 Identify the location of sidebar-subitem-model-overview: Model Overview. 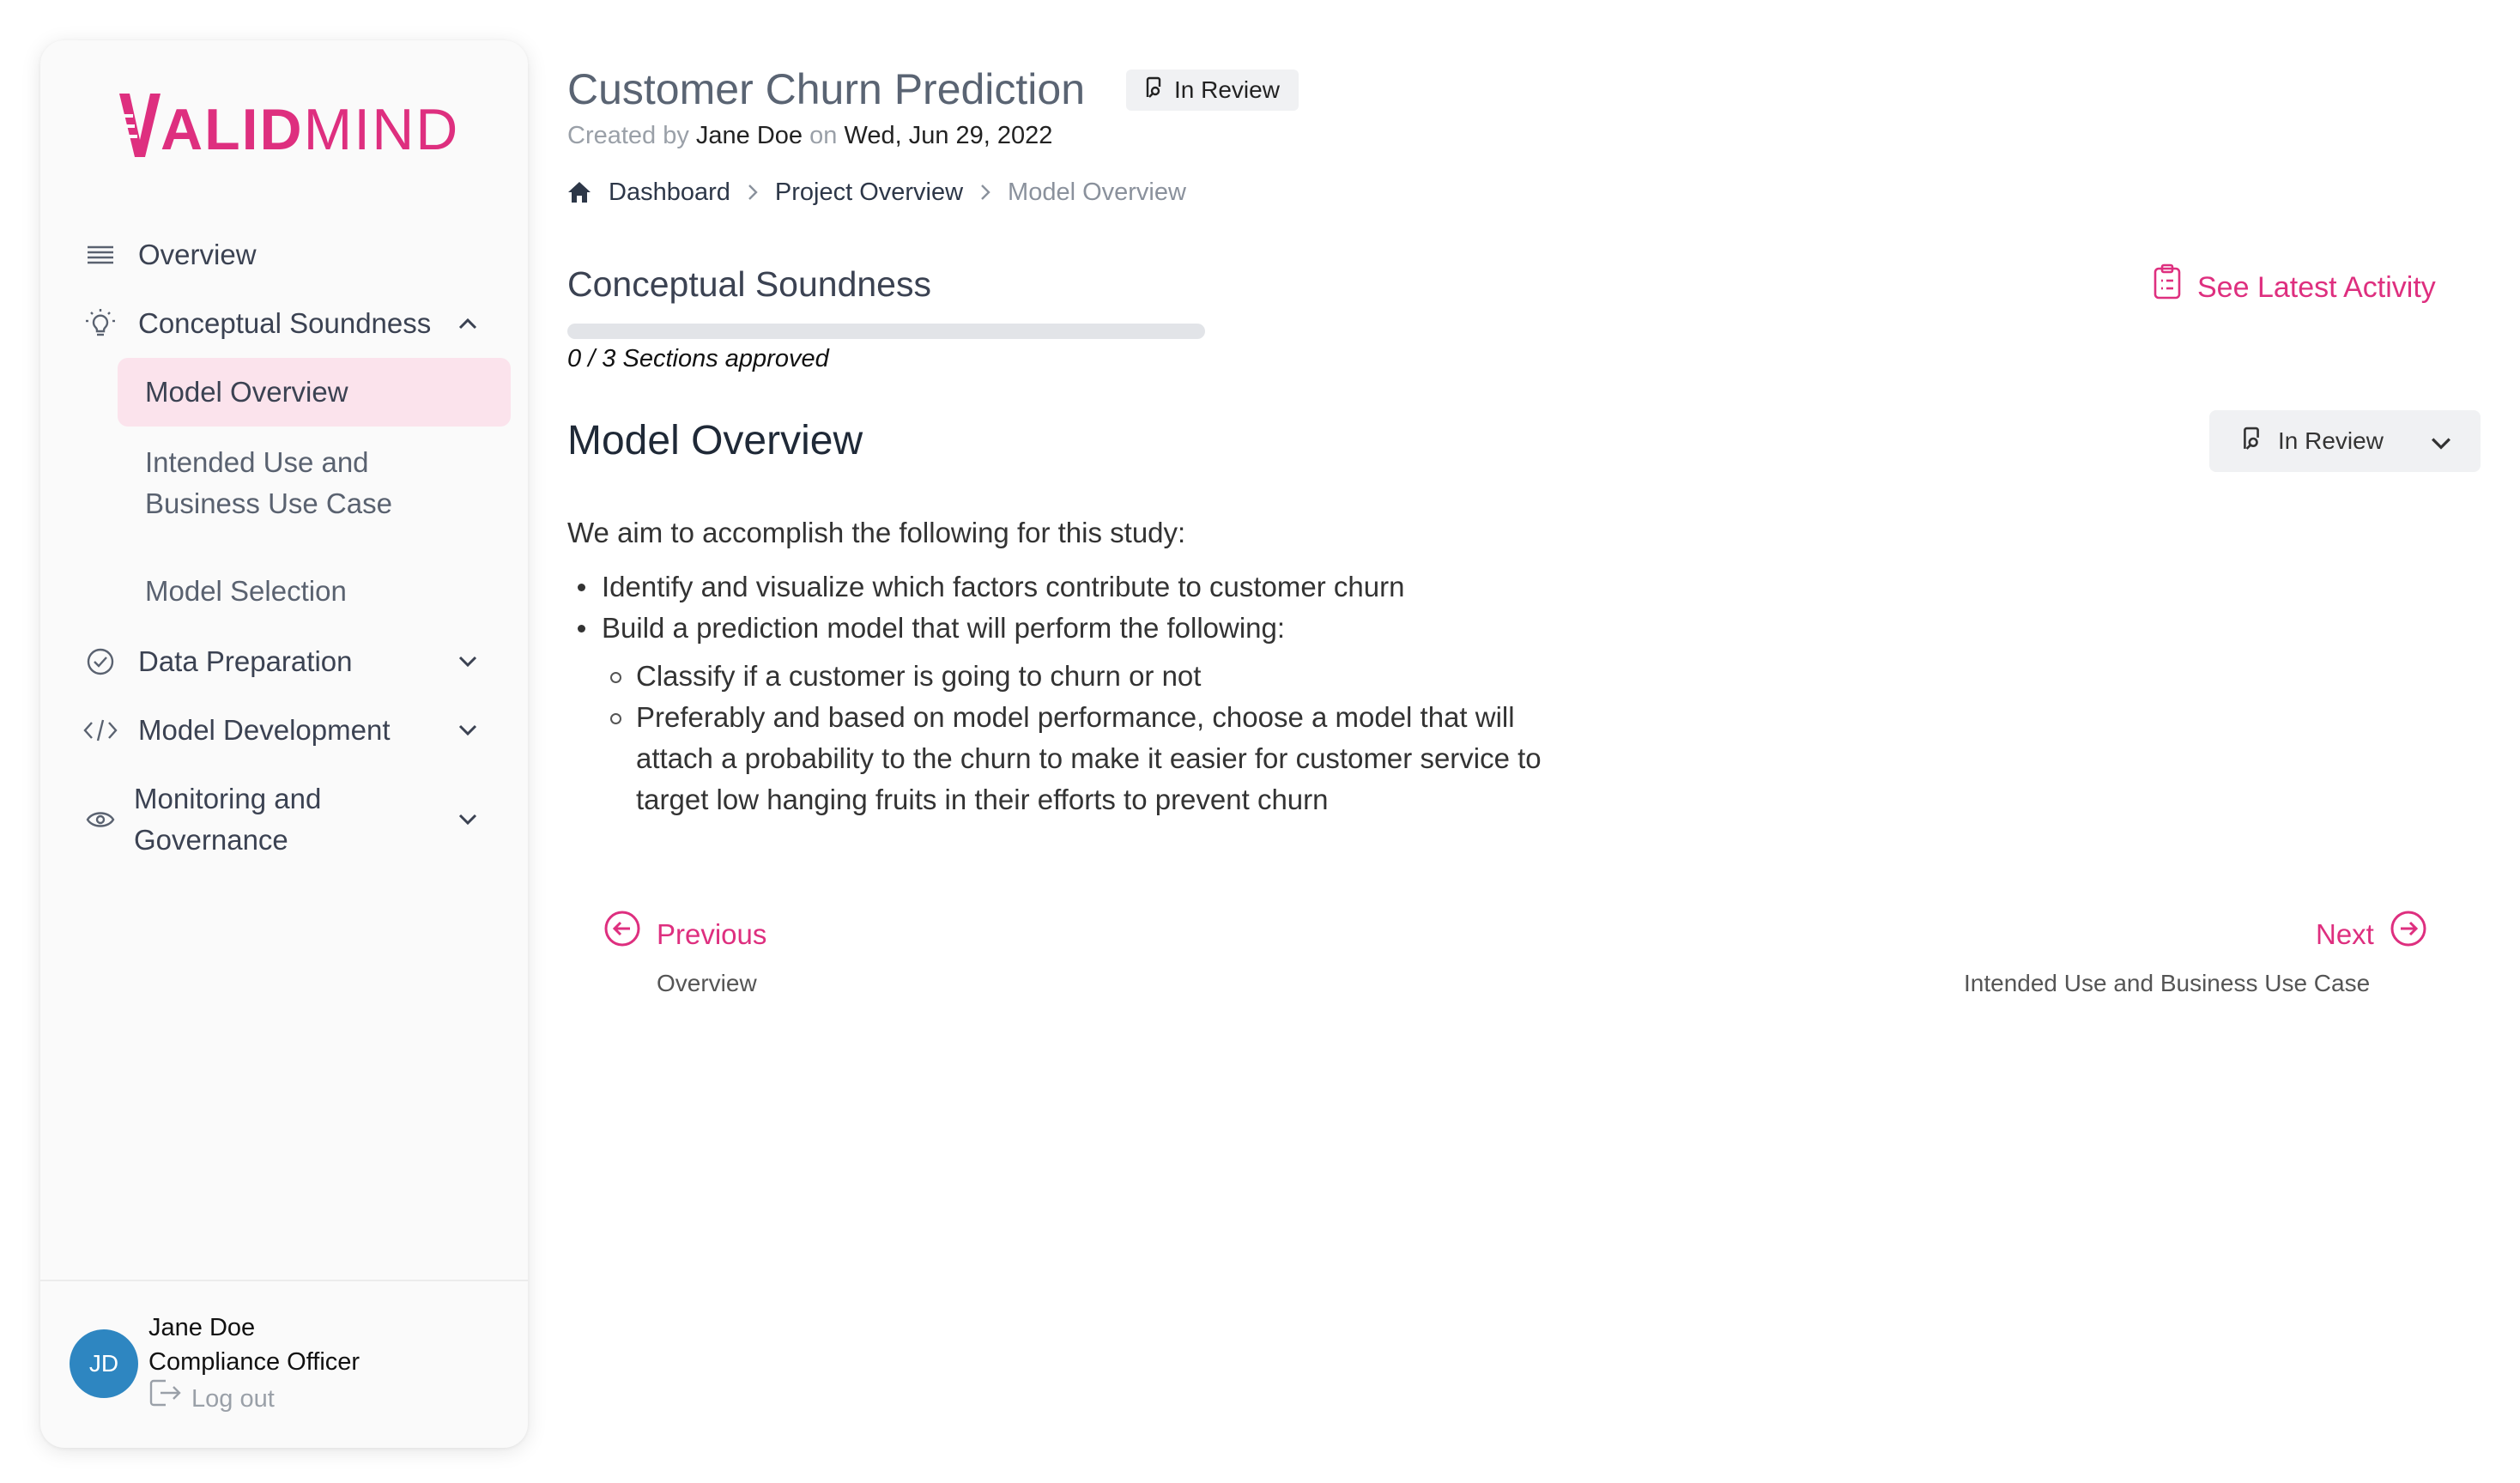
(314, 392).